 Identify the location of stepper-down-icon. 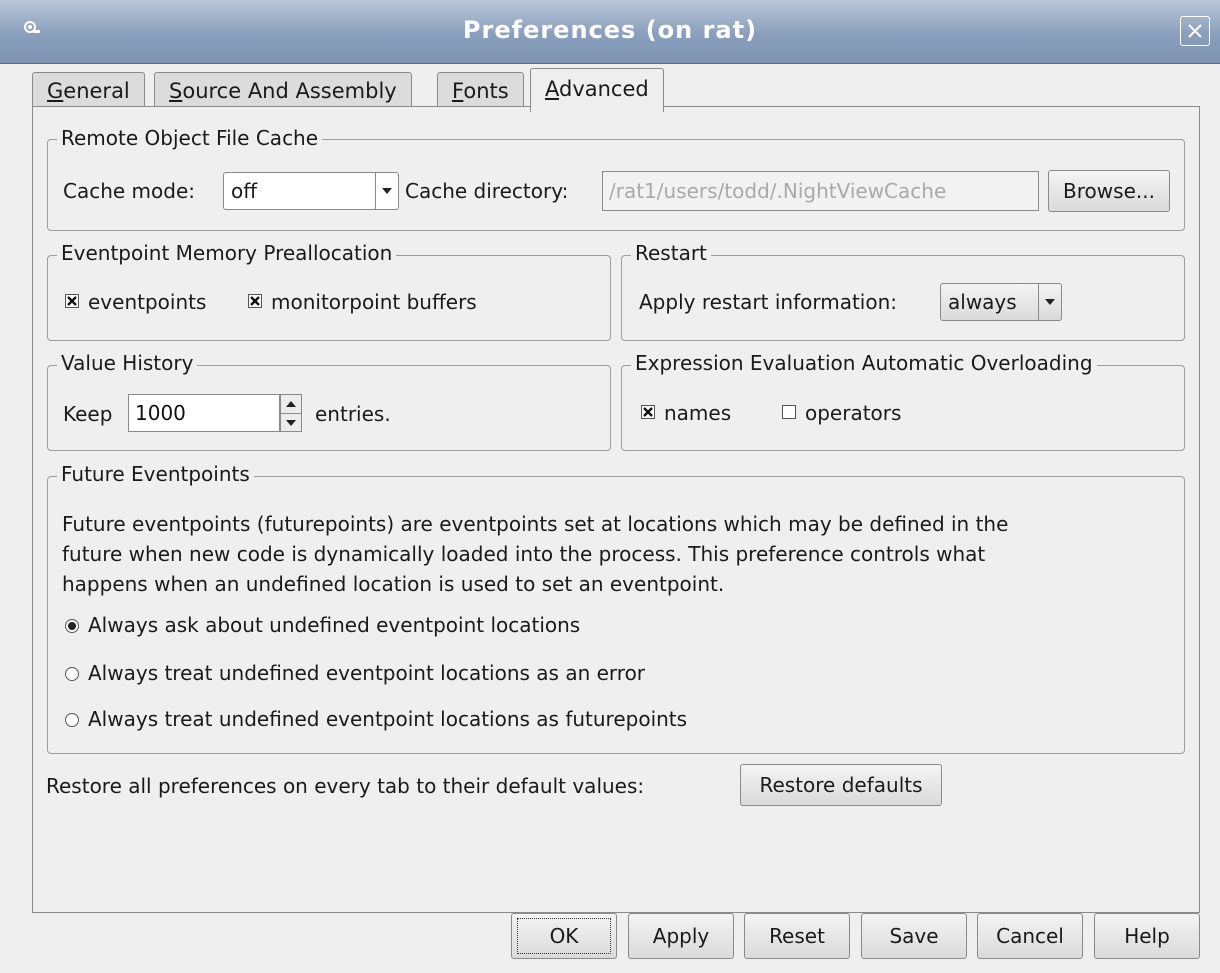
(291, 423).